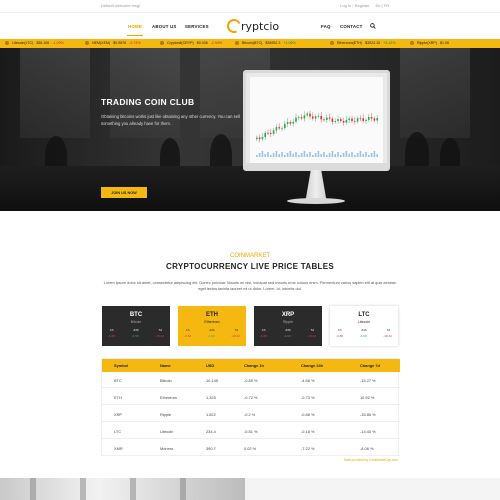  I want to click on column-header: Symbol, so click(121, 365).